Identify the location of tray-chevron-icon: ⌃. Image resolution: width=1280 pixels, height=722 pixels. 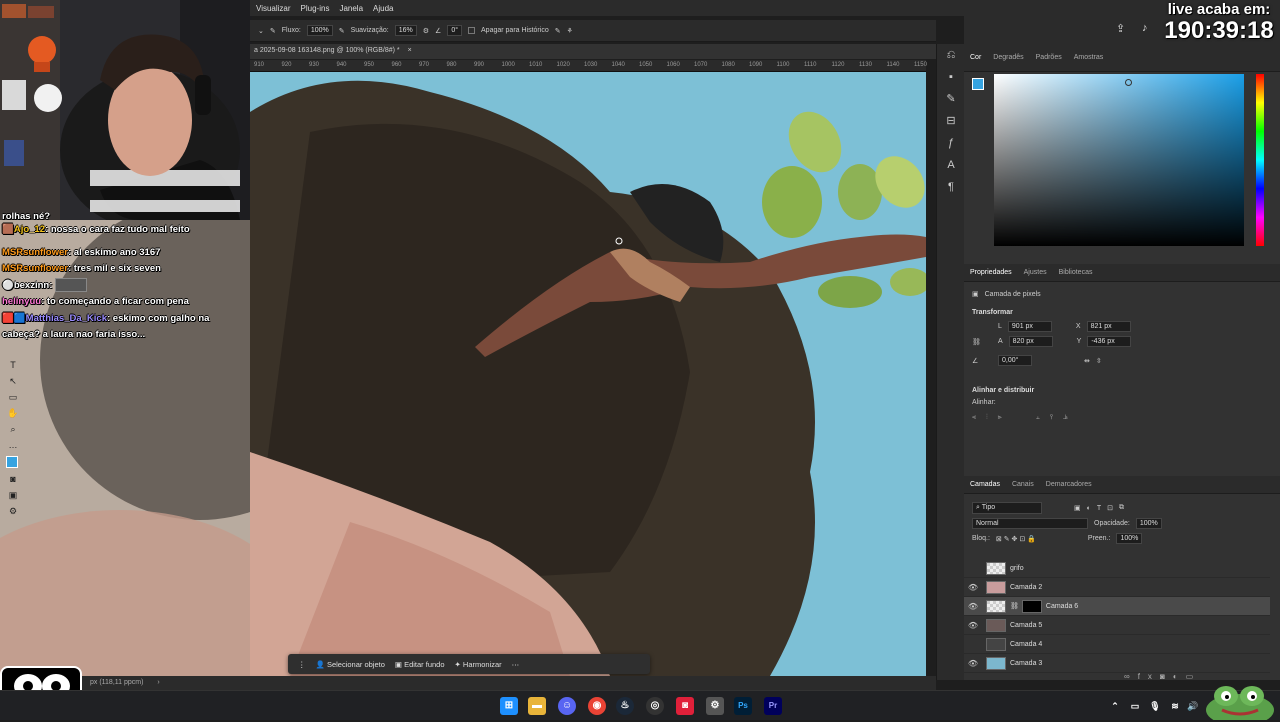
(1115, 706).